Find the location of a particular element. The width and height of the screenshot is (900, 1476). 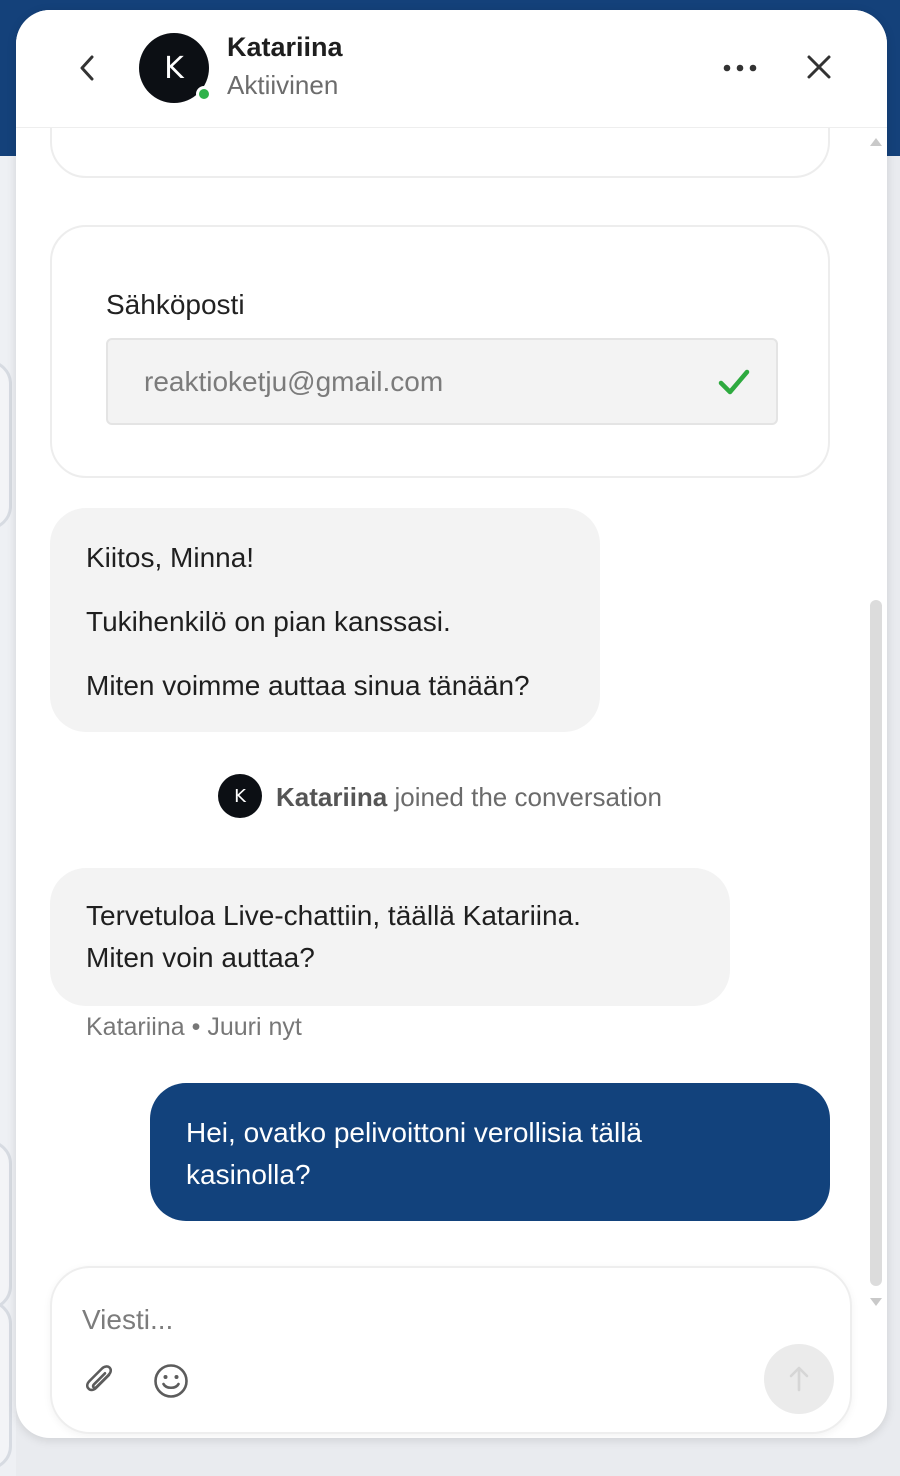

message-line: Tukihenkilö on pian kanssasi. is located at coordinates (268, 621).